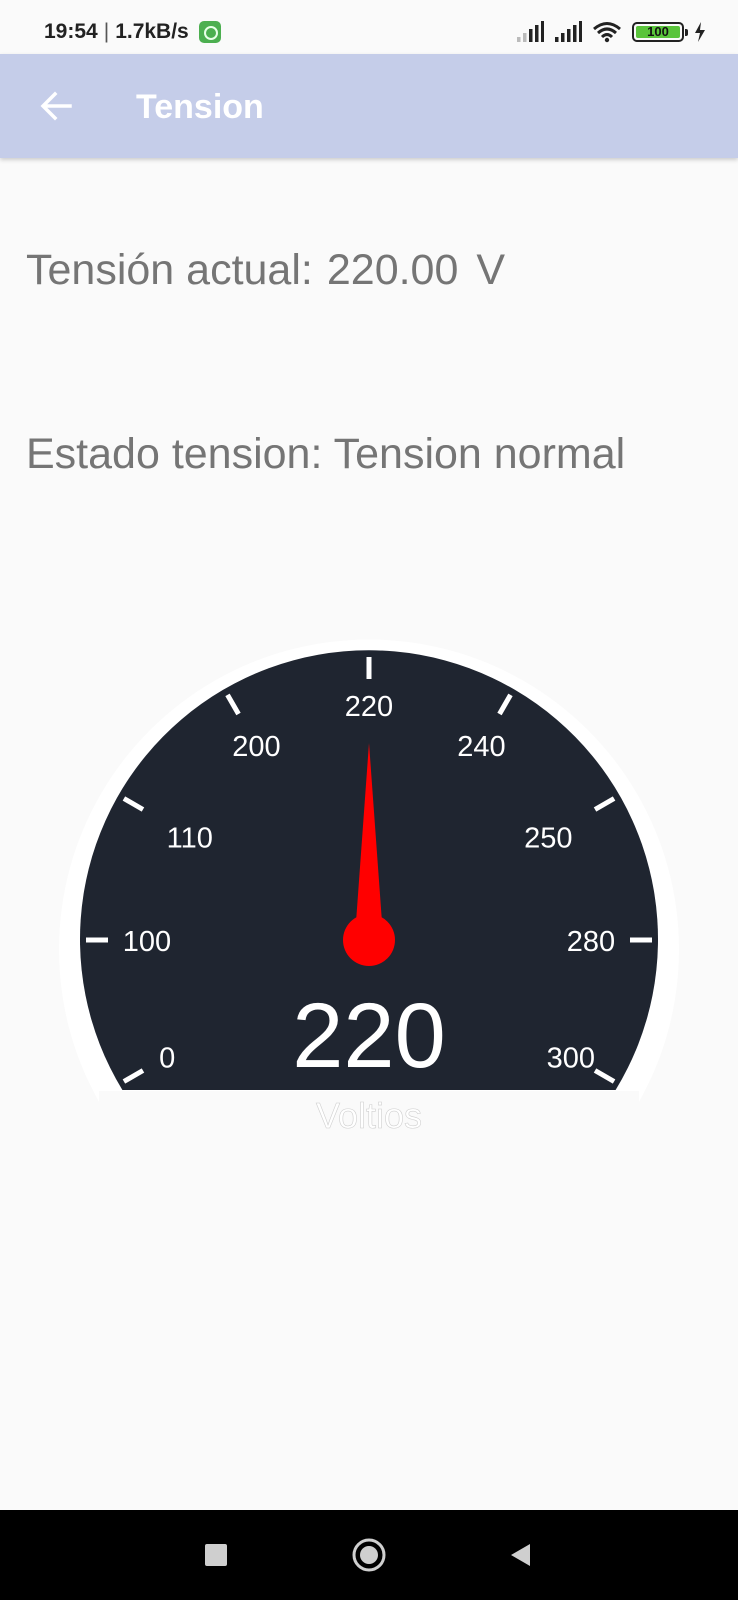 This screenshot has width=738, height=1600. Describe the element at coordinates (190, 839) in the screenshot. I see `gauge-tick-label: 110` at that location.